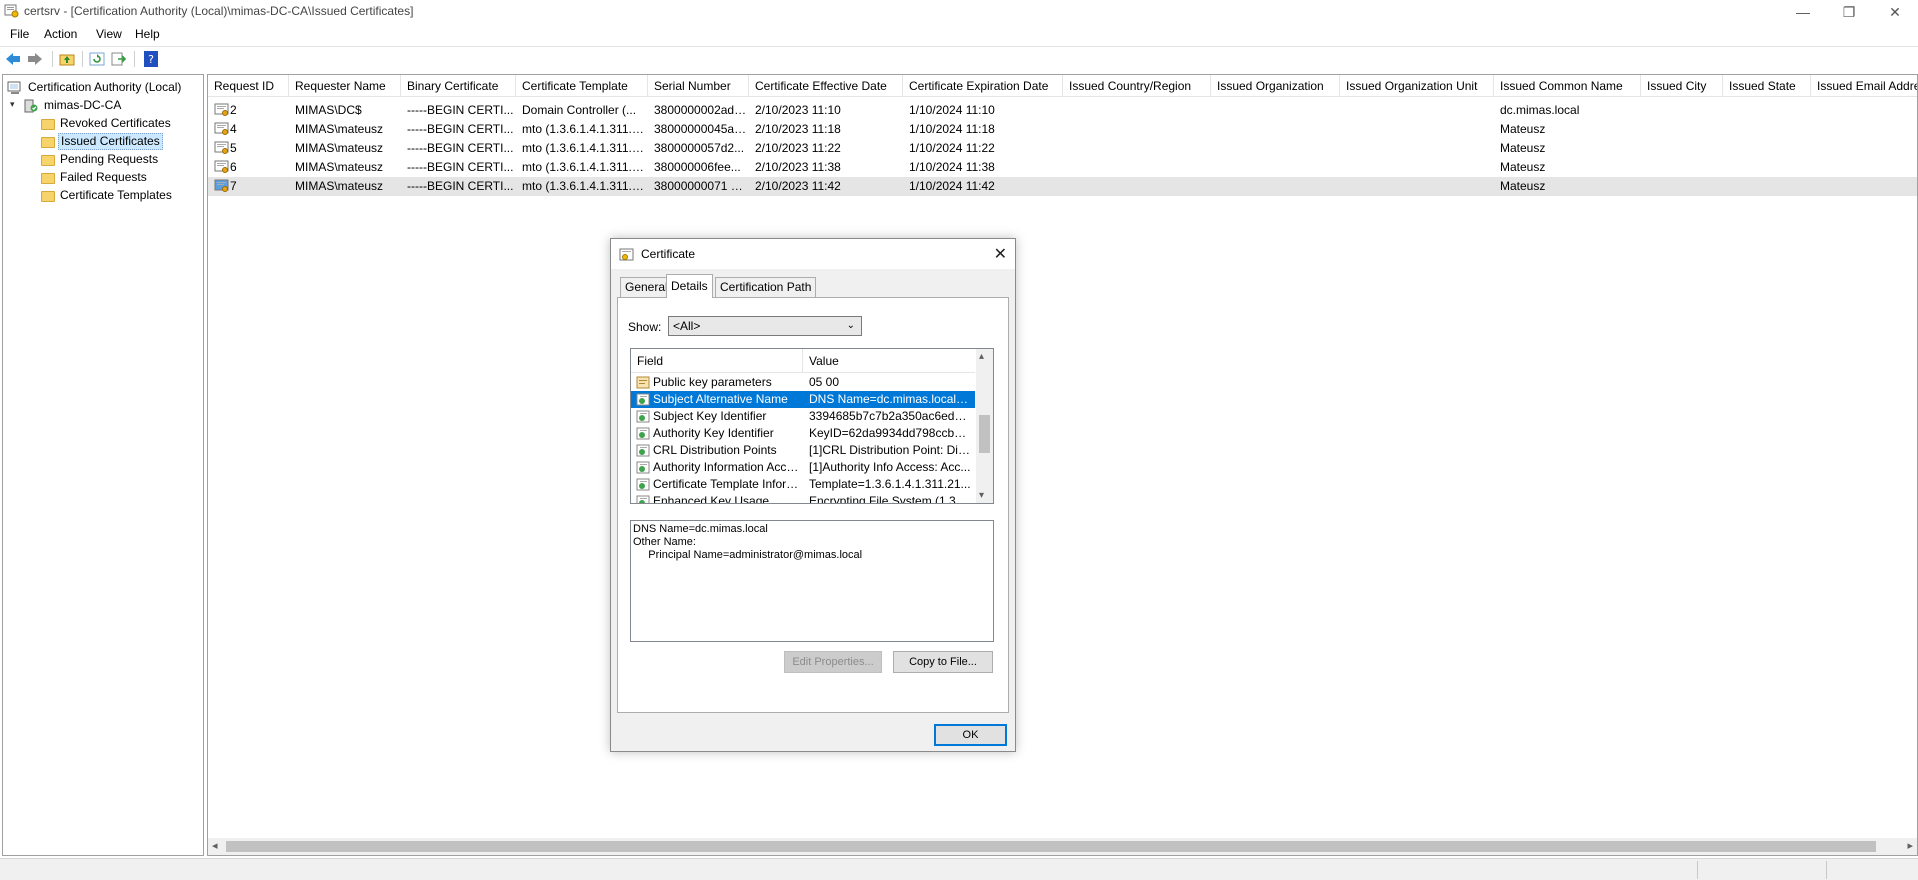 Image resolution: width=1918 pixels, height=880 pixels. Describe the element at coordinates (13, 59) in the screenshot. I see `back-arrow-icon` at that location.